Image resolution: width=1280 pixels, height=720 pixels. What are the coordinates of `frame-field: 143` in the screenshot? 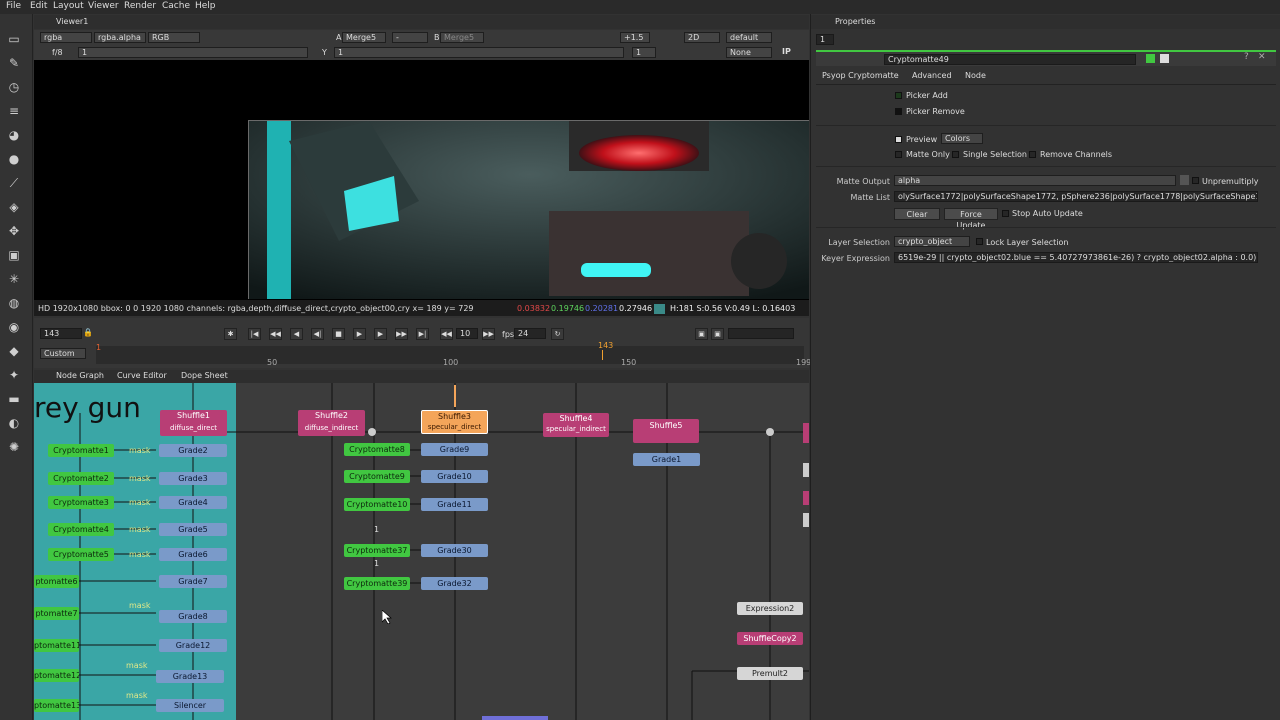 It's located at (61, 333).